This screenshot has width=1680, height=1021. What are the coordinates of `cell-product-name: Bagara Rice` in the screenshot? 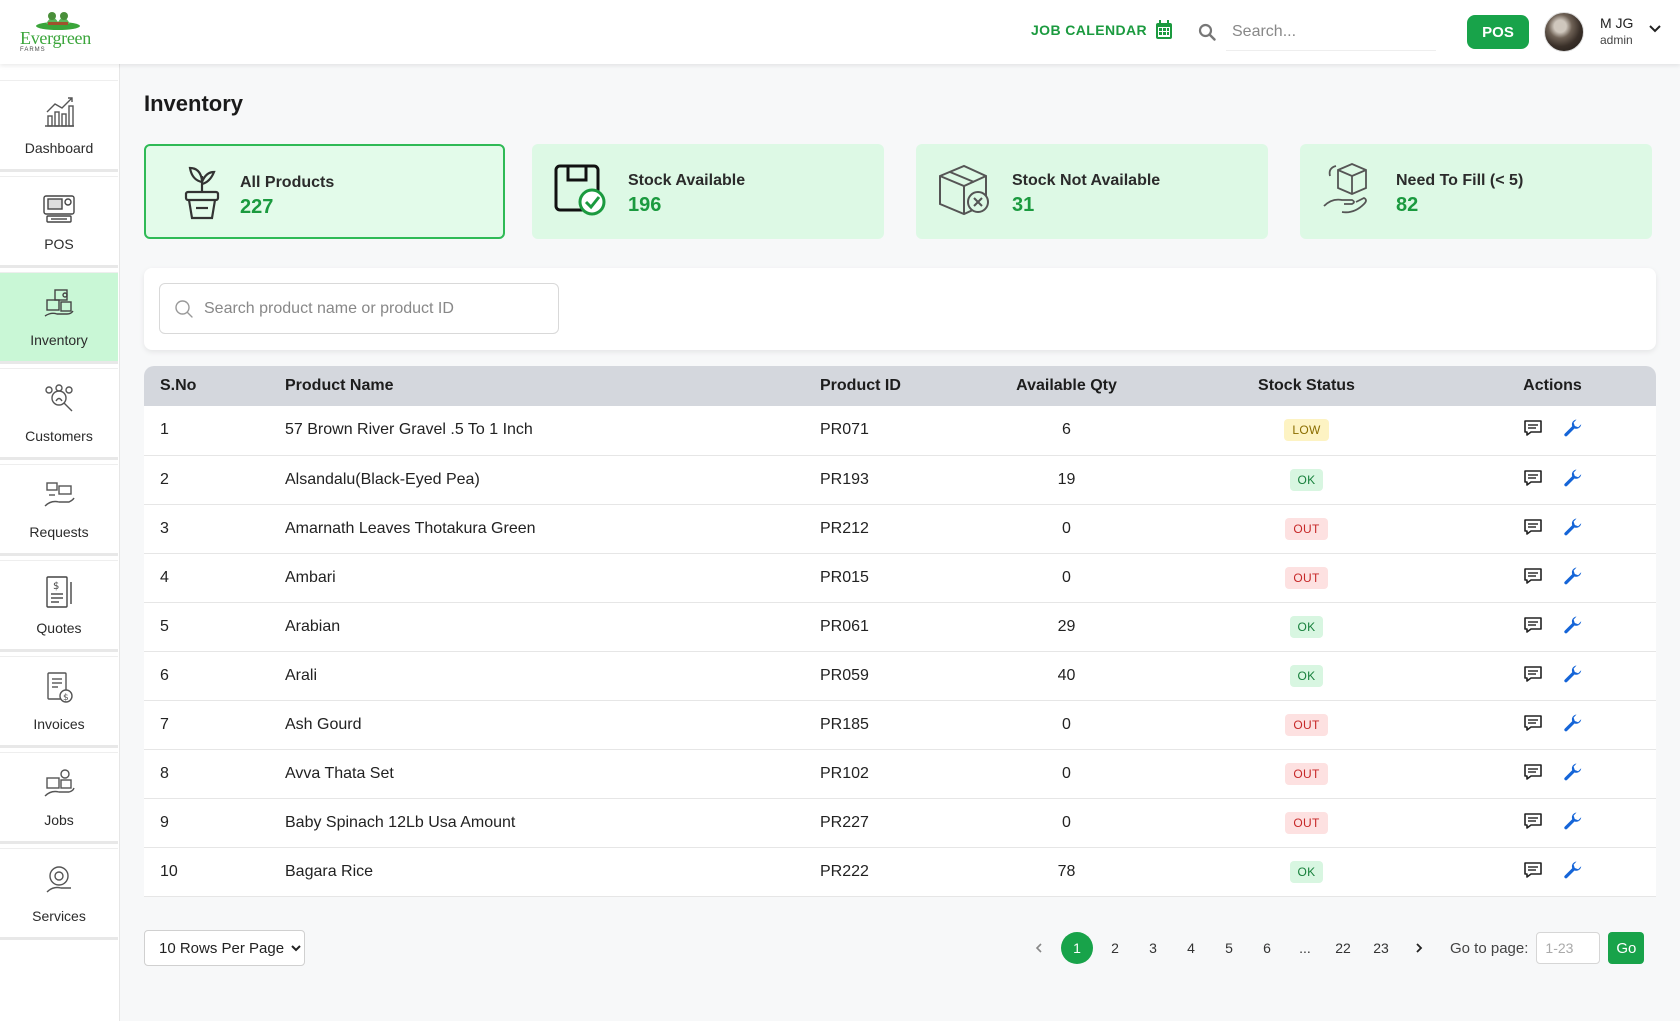 It's located at (329, 871).